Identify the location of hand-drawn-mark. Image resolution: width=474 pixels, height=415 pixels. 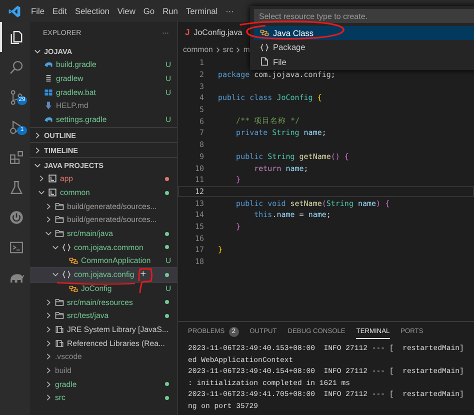
(145, 281).